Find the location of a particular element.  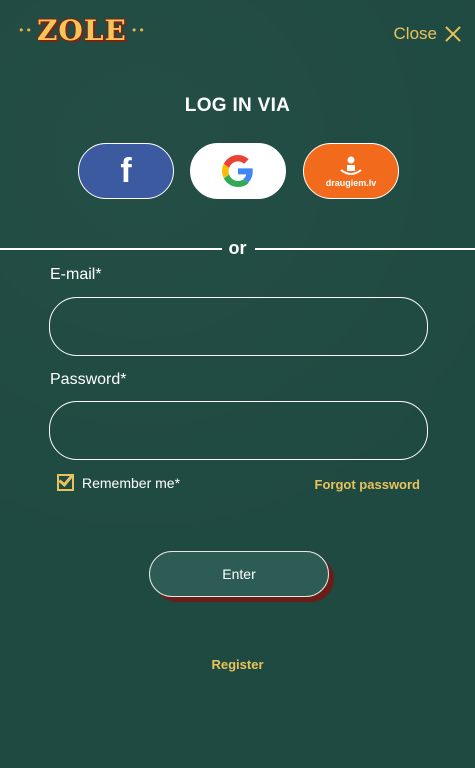

google-icon is located at coordinates (237, 171).